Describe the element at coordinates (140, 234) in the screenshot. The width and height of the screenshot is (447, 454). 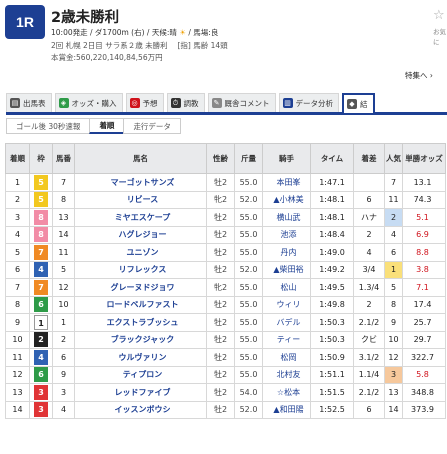
I see `cell-name: ハグレジョー` at that location.